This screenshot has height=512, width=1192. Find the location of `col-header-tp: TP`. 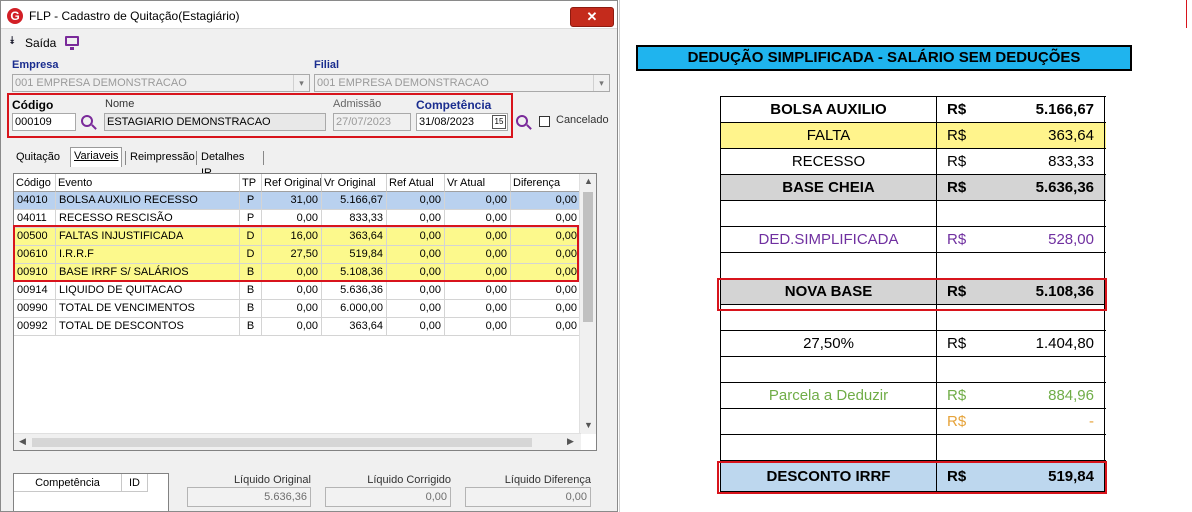

col-header-tp: TP is located at coordinates (251, 183).